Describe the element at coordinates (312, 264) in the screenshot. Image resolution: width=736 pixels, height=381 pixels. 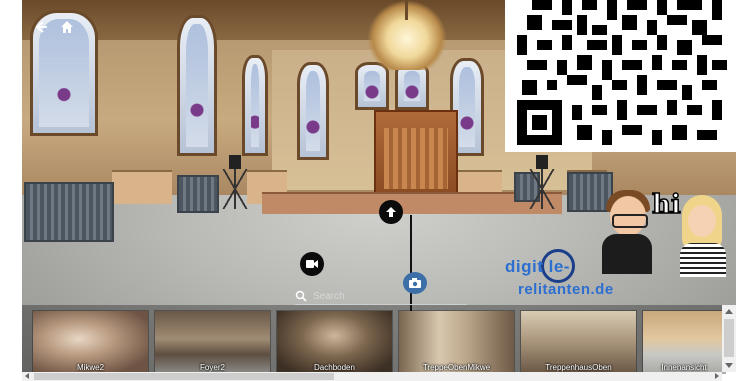
I see `video-camera-icon` at that location.